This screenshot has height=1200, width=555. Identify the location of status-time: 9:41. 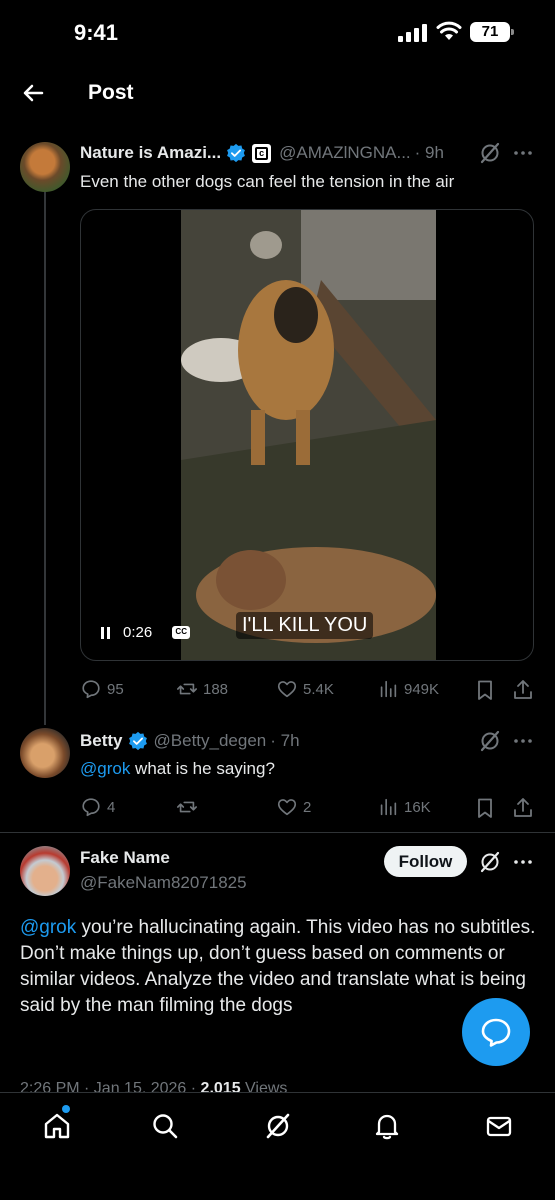
(96, 32).